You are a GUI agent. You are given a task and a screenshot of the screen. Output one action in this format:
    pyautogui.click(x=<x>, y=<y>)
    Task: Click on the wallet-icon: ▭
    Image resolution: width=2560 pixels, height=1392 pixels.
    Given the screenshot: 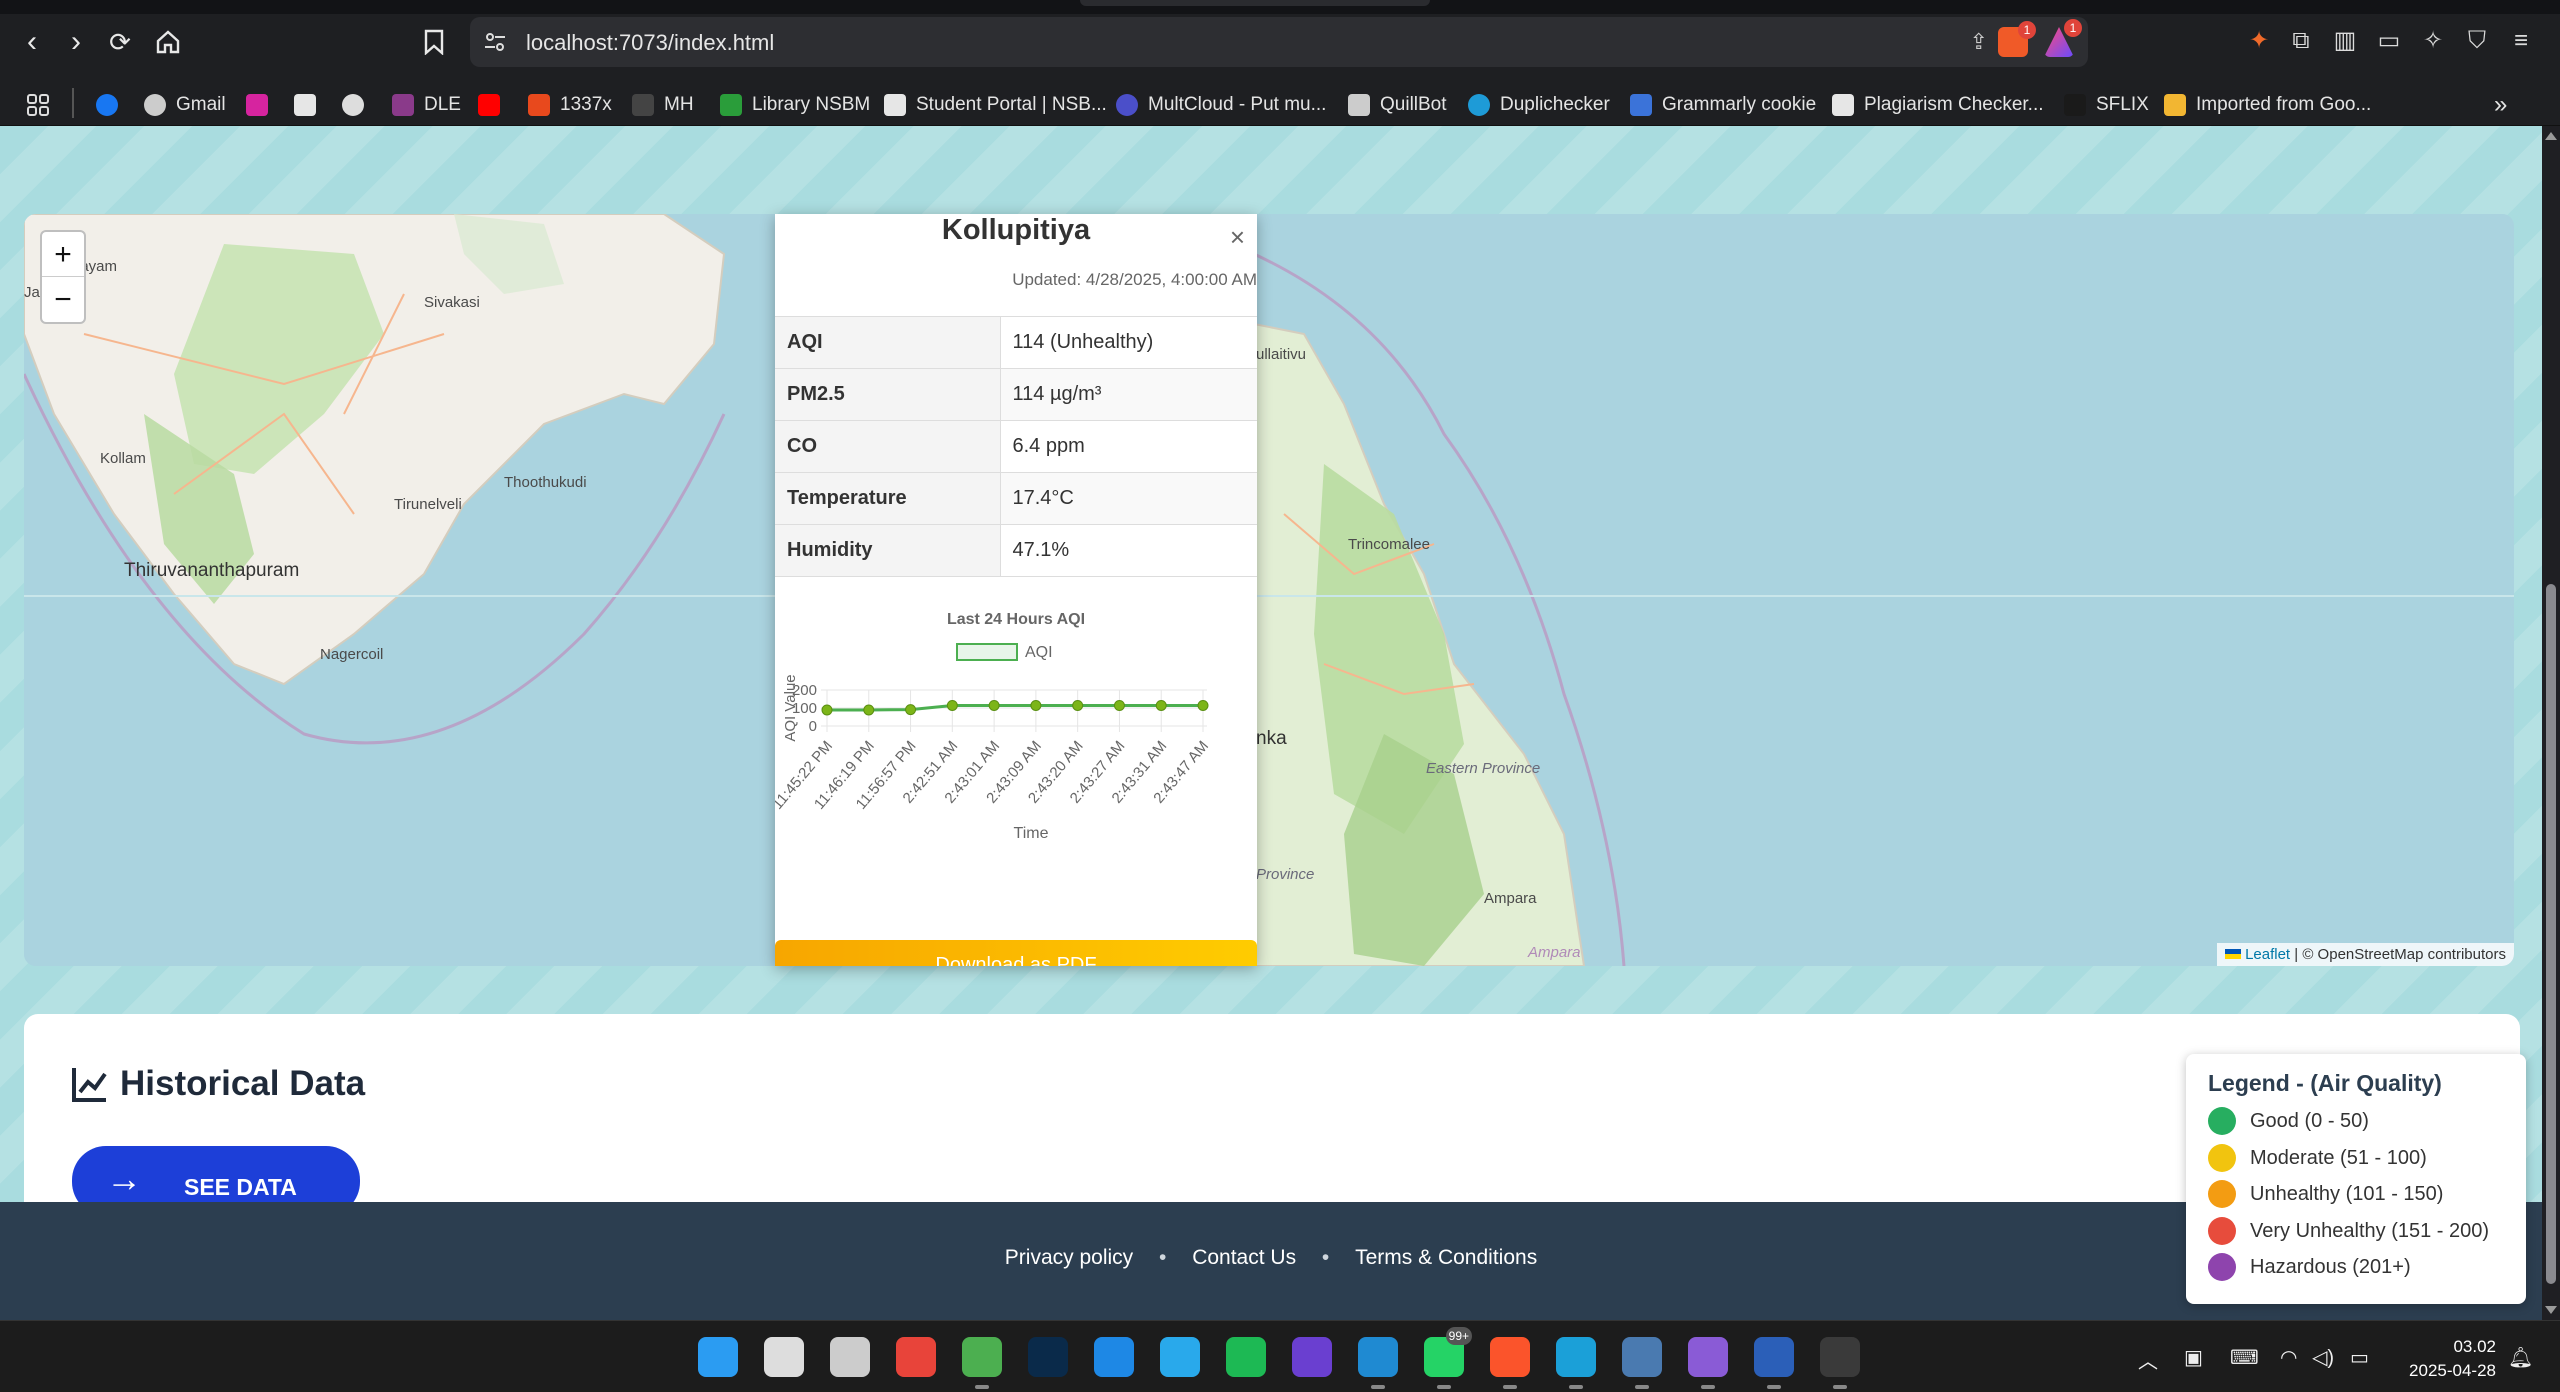 What is the action you would take?
    pyautogui.click(x=2389, y=41)
    